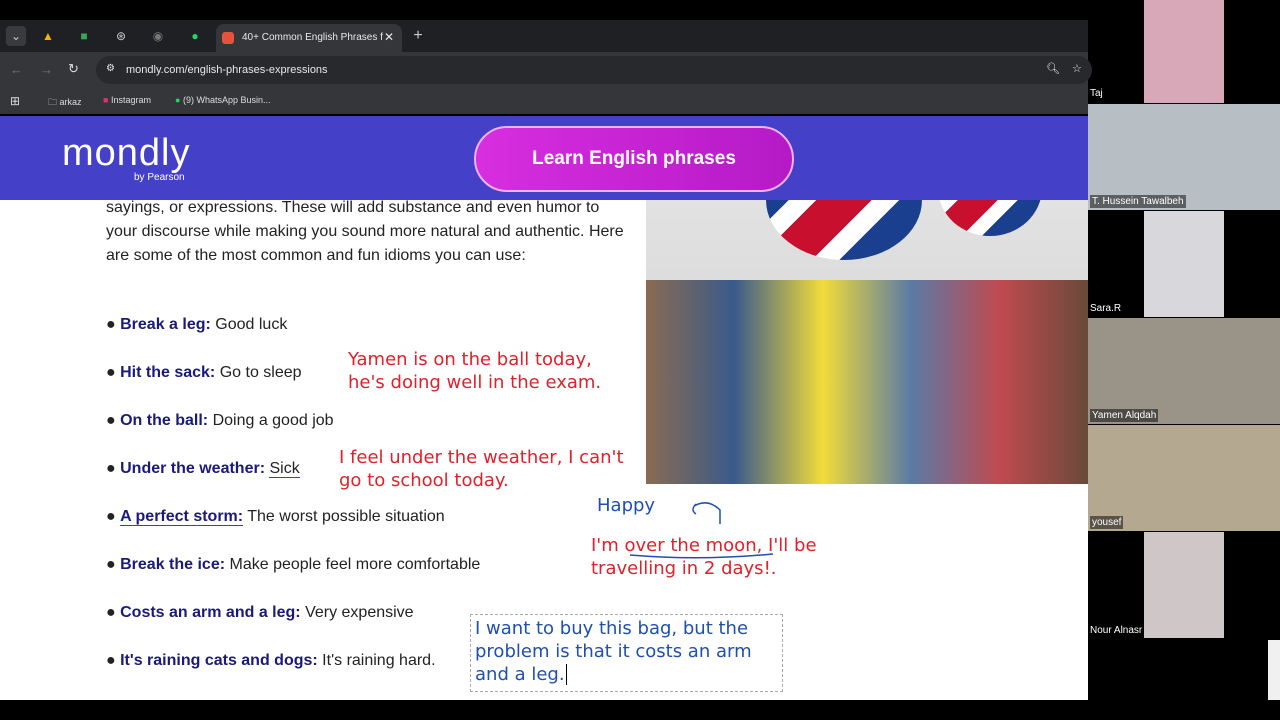  I want to click on video-tile: T. Hussein Tawalbeh, so click(1184, 157).